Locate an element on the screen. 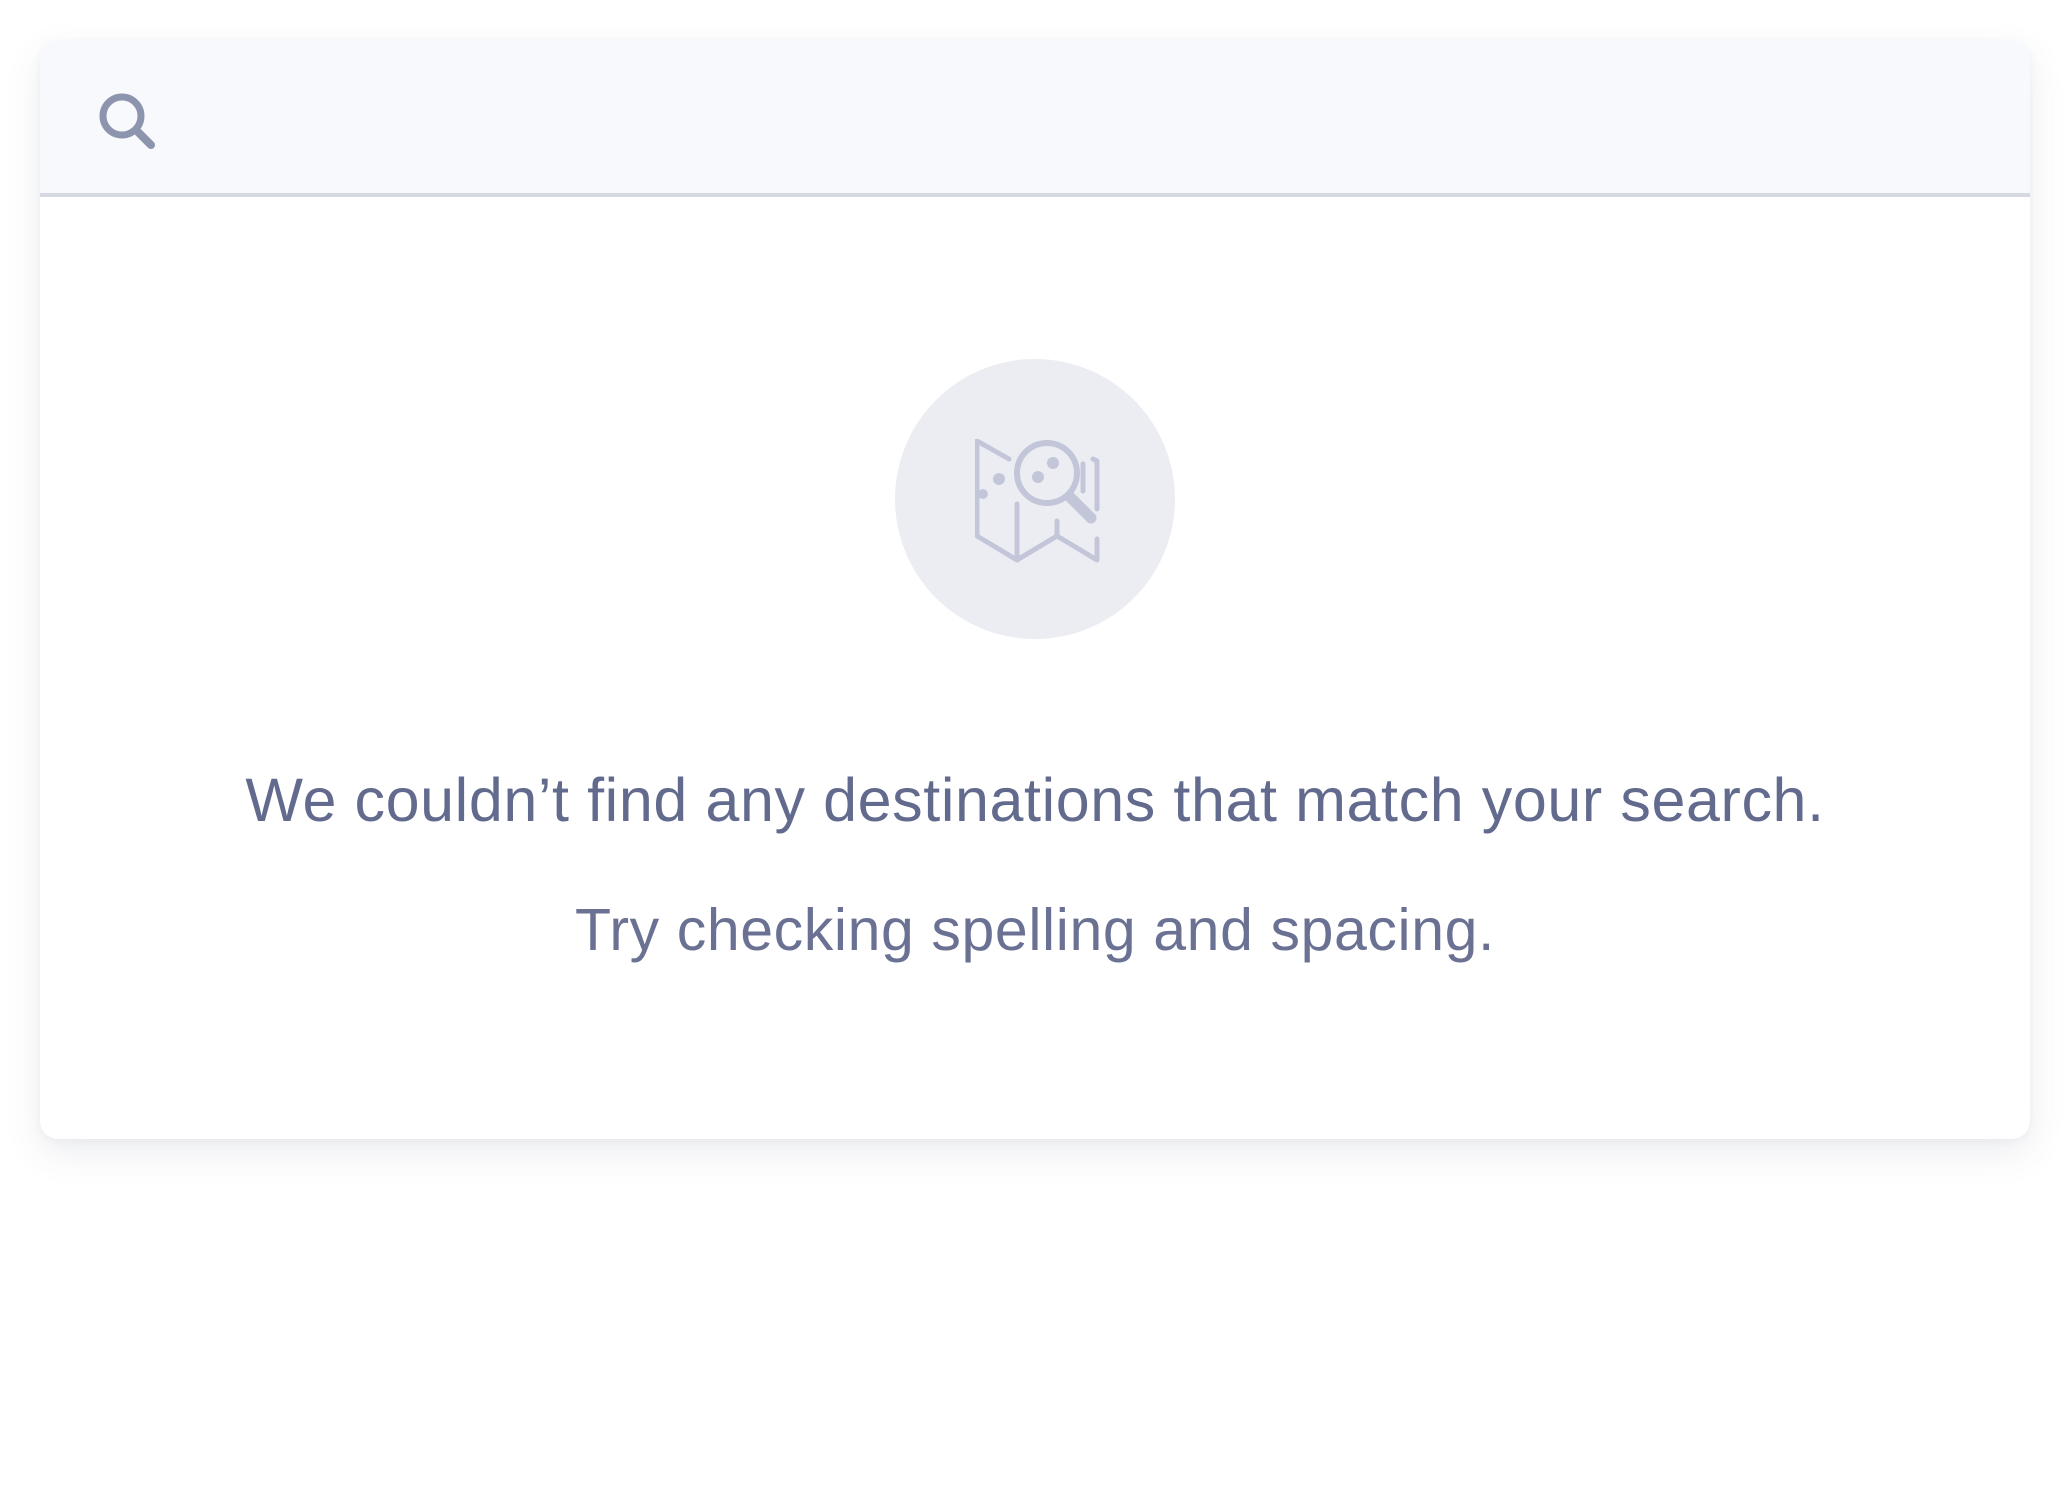 The image size is (2070, 1500). search-icon is located at coordinates (127, 121).